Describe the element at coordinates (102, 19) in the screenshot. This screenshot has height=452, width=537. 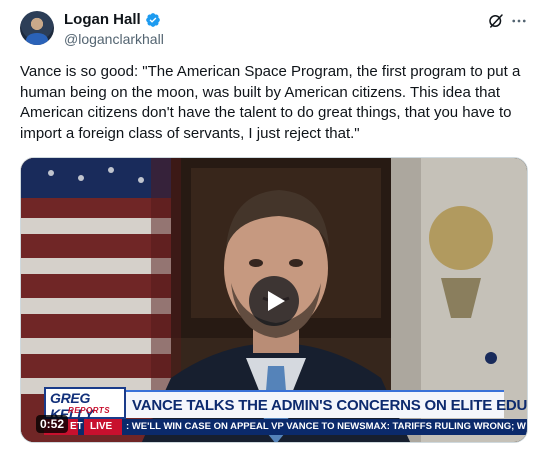
I see `author-display-name: Logan Hall` at that location.